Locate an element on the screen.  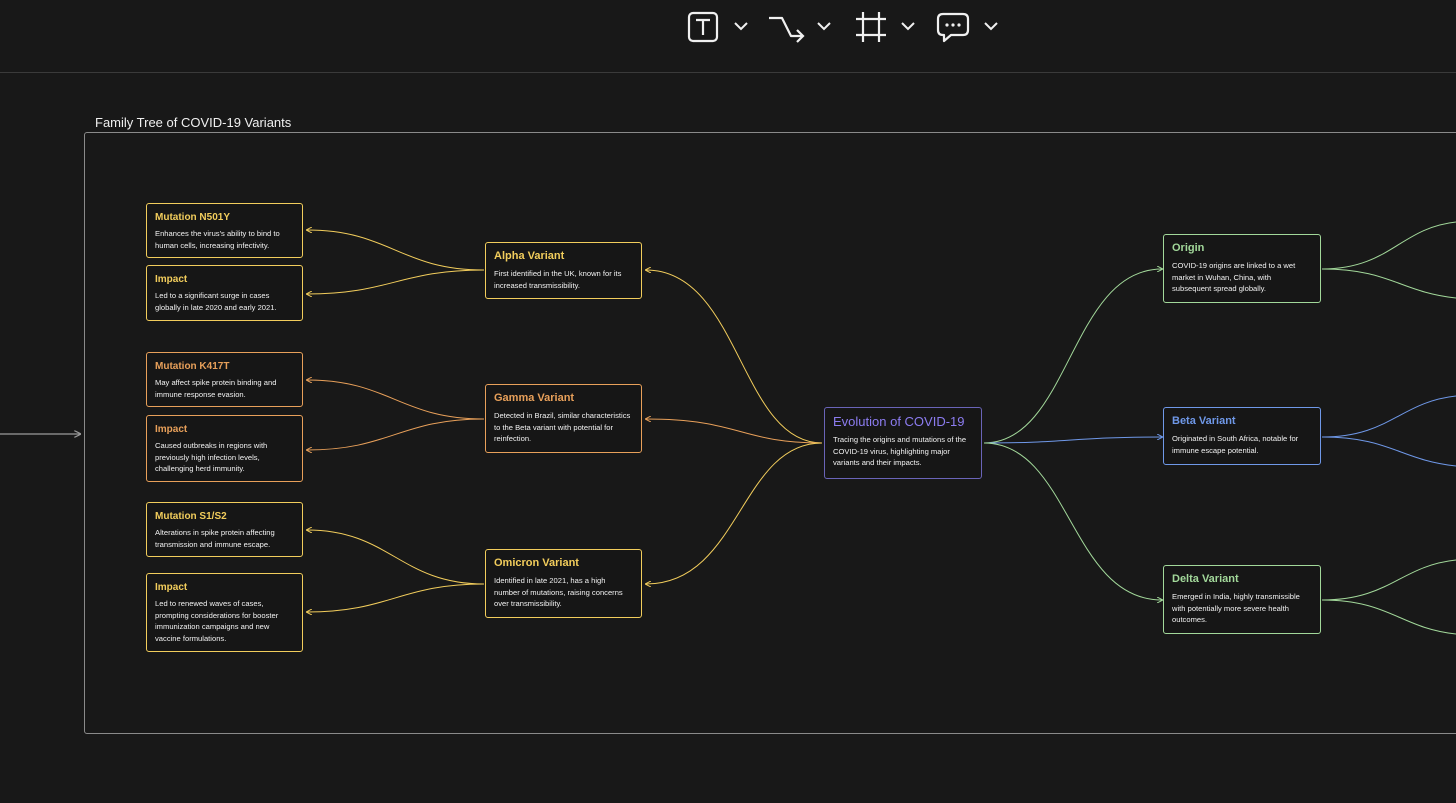
node-title: Evolution of COVID-19 is located at coordinates (899, 421).